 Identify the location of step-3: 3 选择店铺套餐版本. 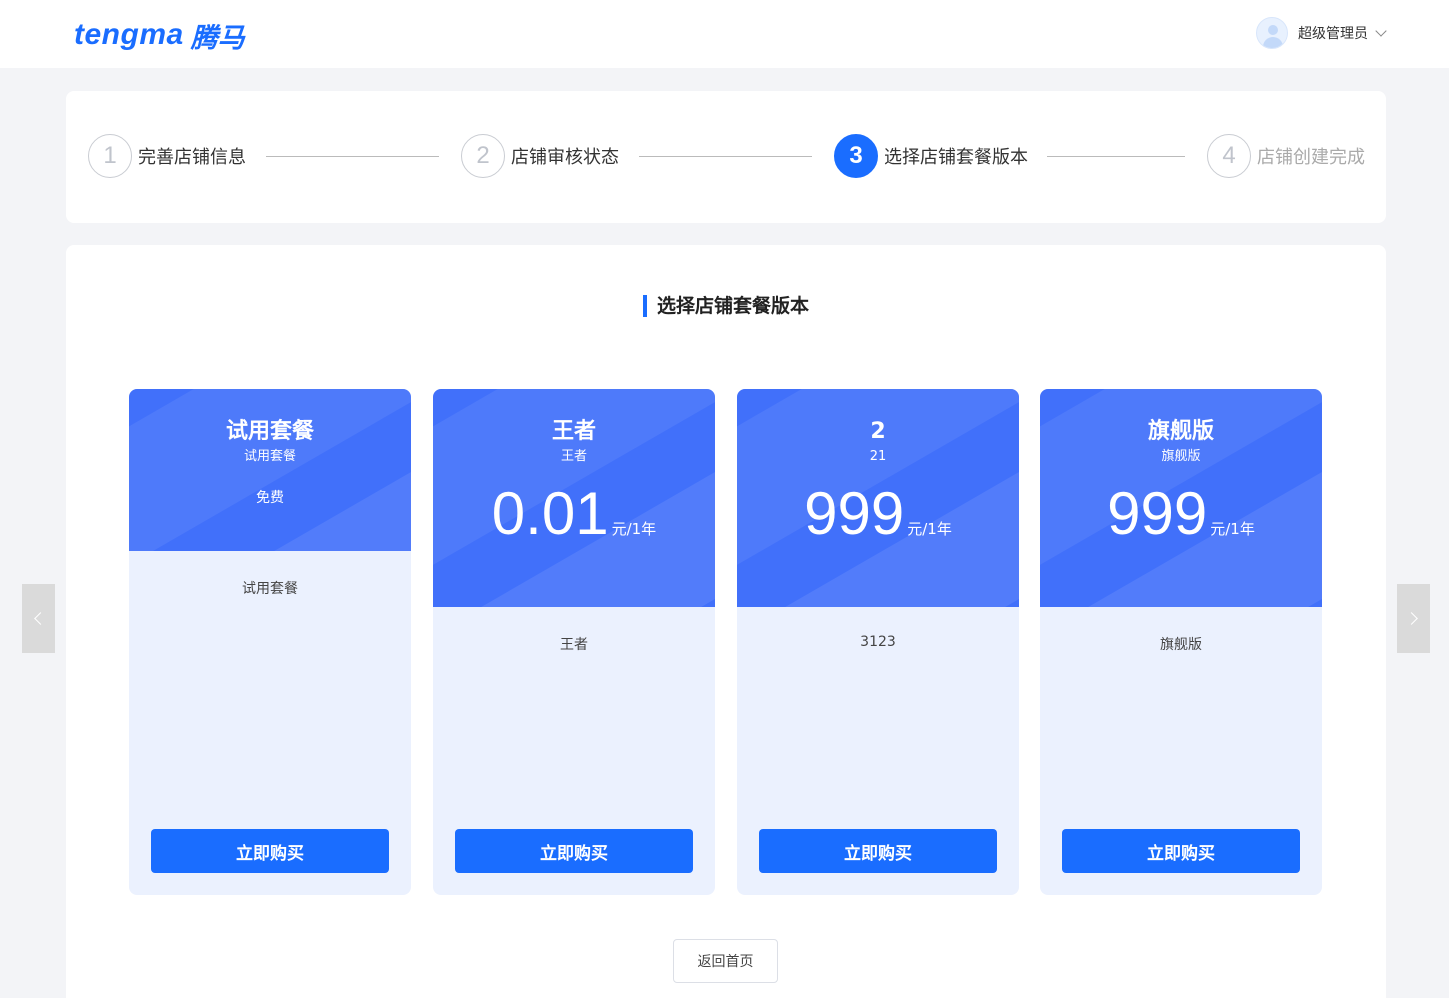
(931, 156).